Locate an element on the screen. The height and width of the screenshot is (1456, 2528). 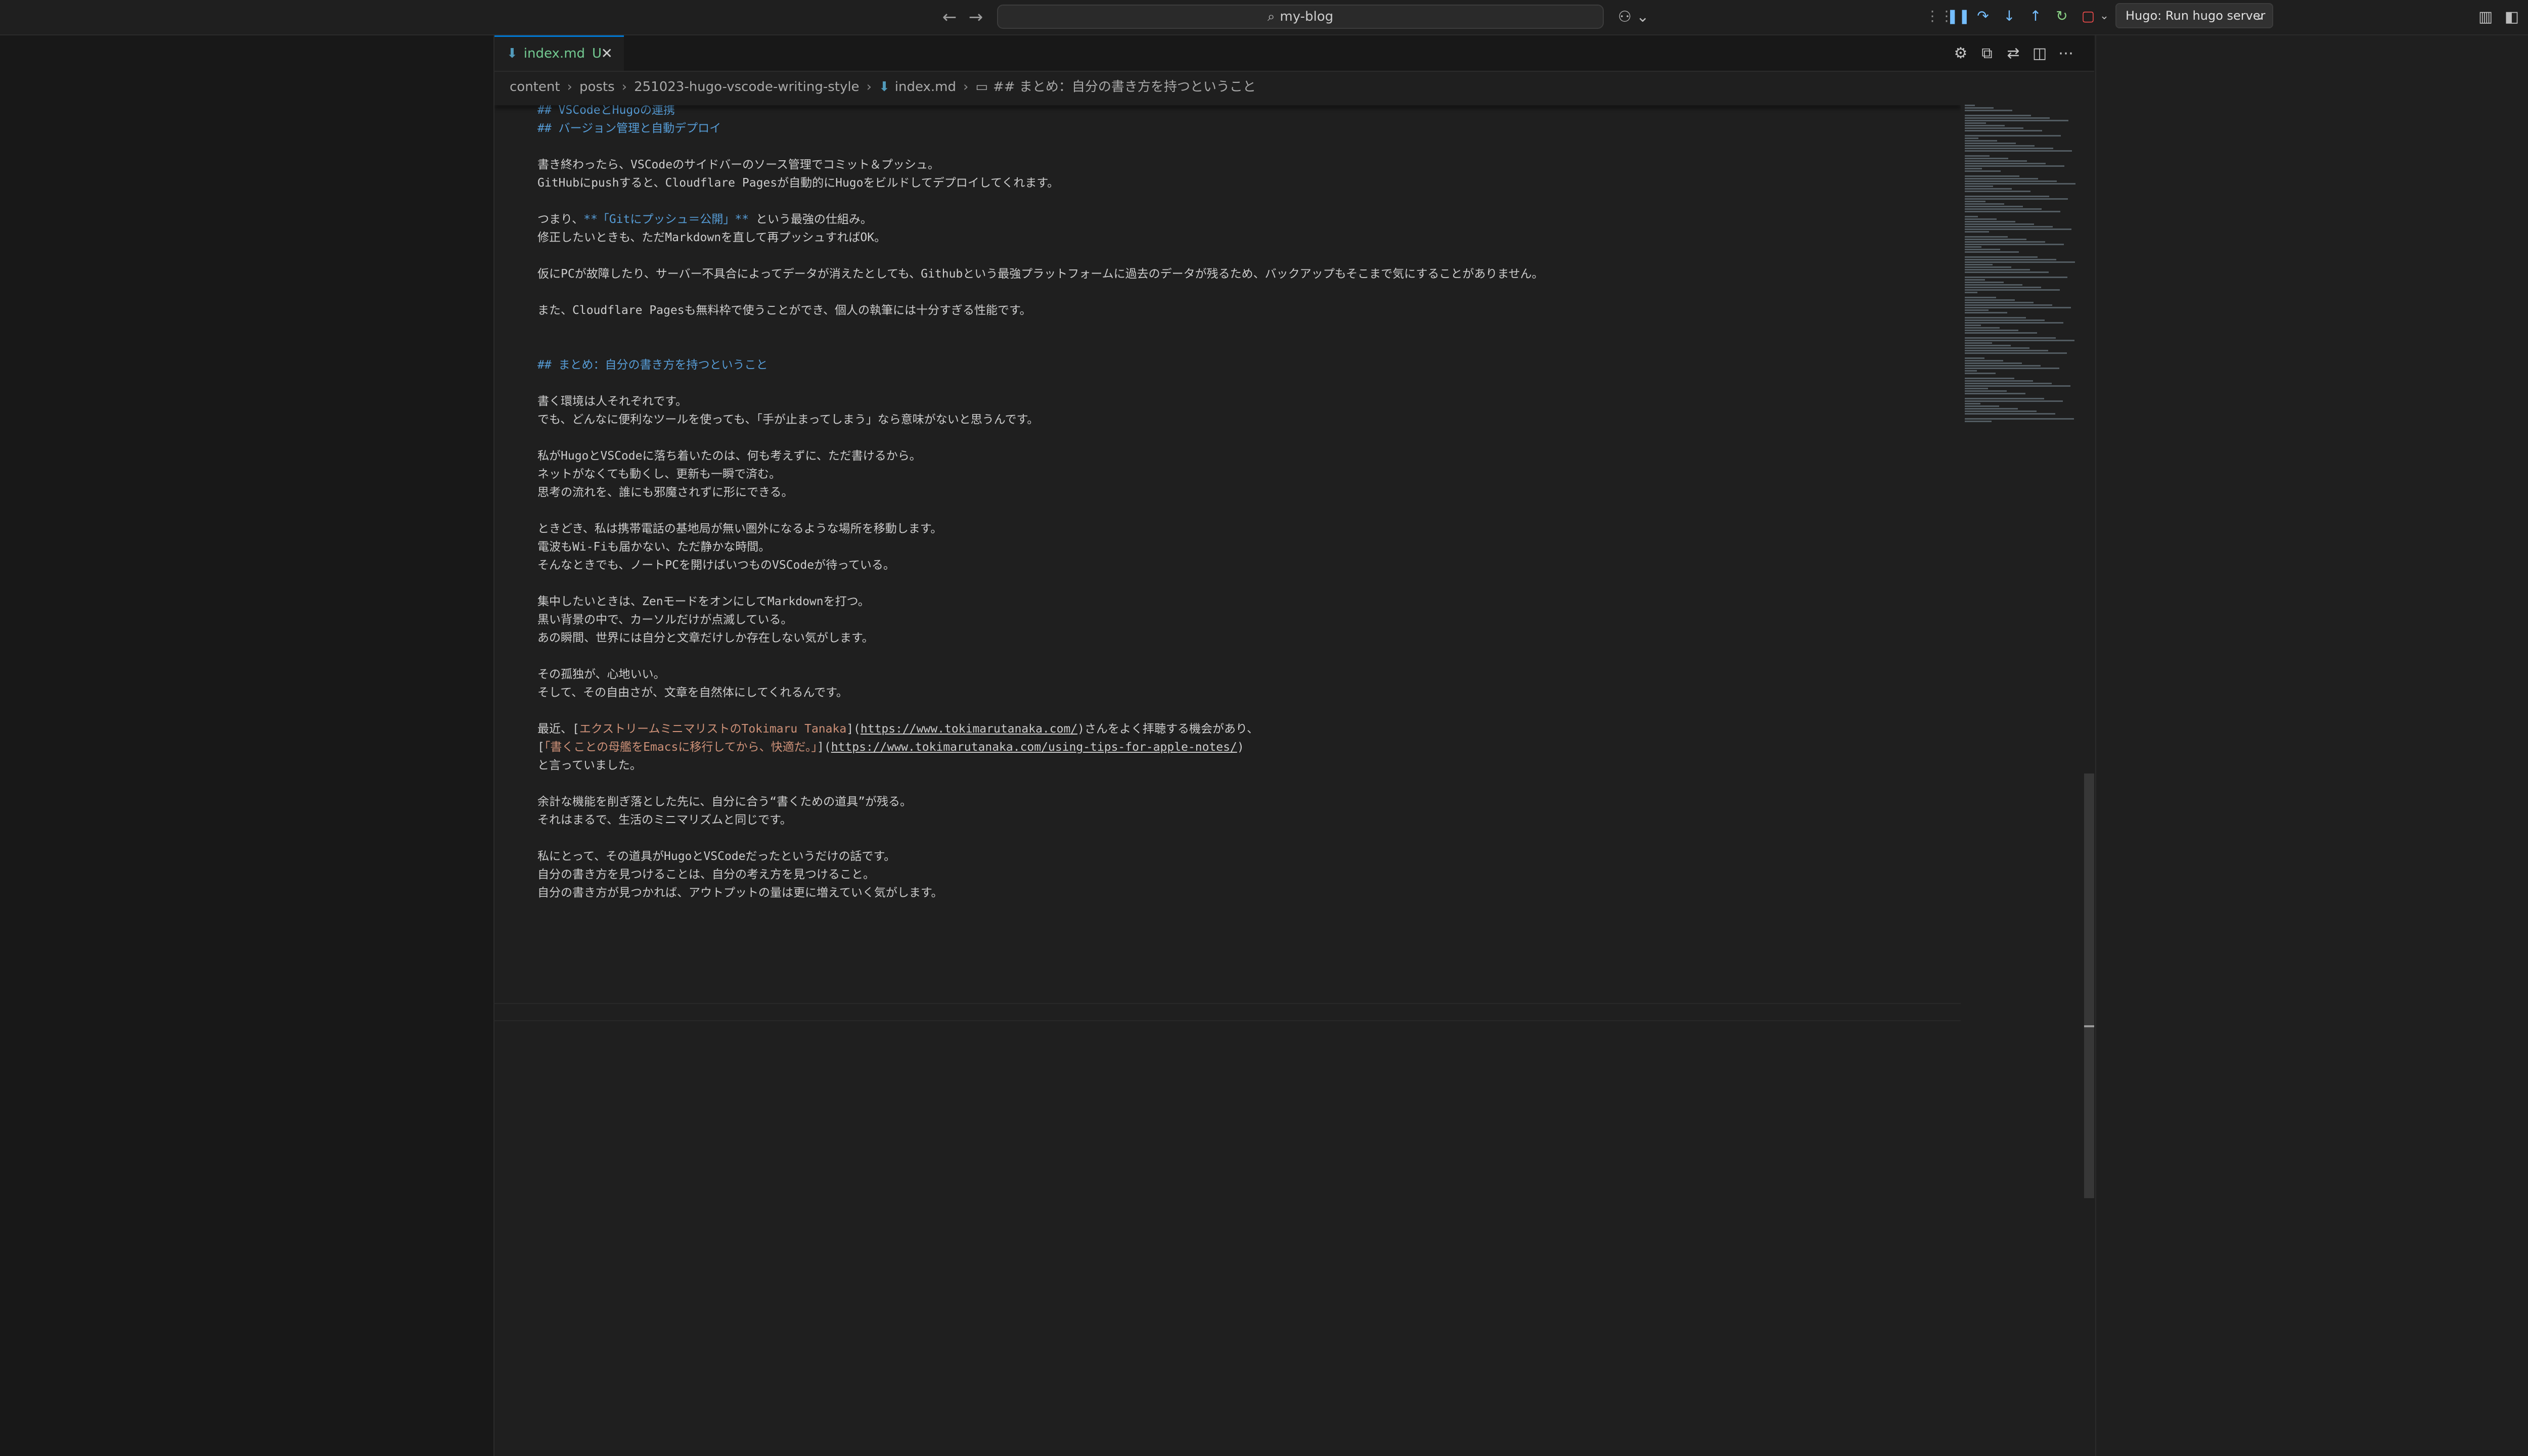
editor-line: ## まとめ：自分の書き方を持つということ is located at coordinates (1041, 365).